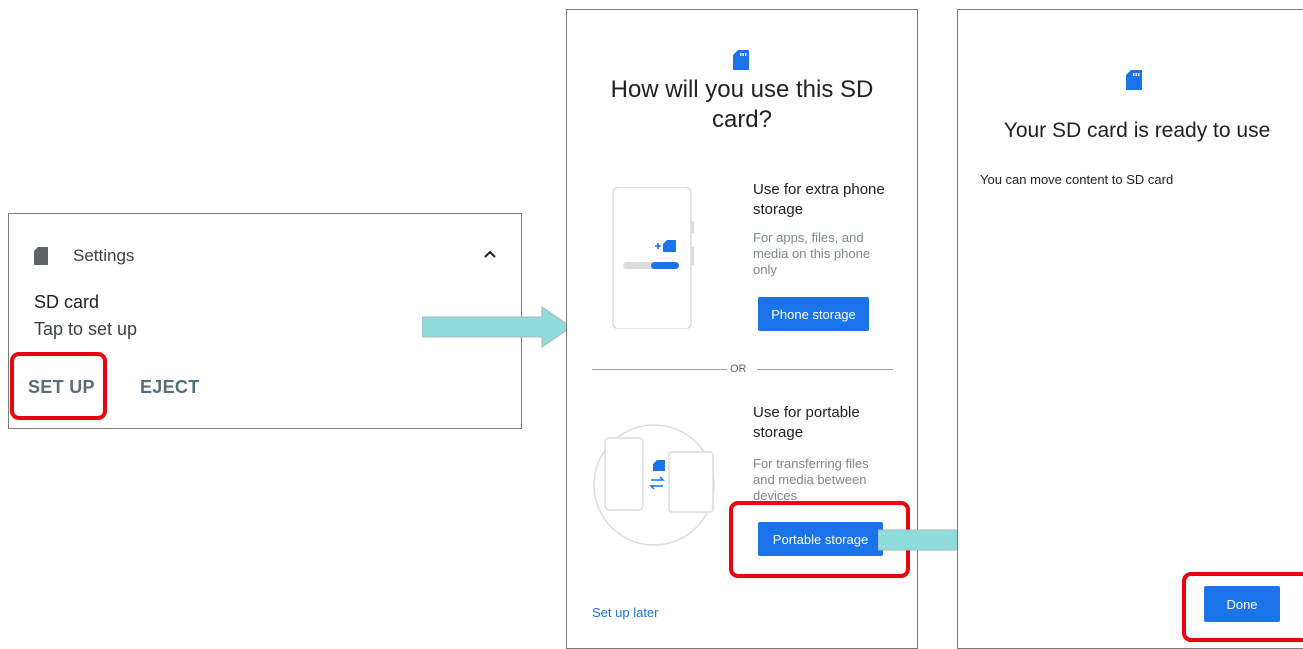 The width and height of the screenshot is (1303, 649). Describe the element at coordinates (819, 199) in the screenshot. I see `phone-storage-option-title: Use for extra phone storage` at that location.